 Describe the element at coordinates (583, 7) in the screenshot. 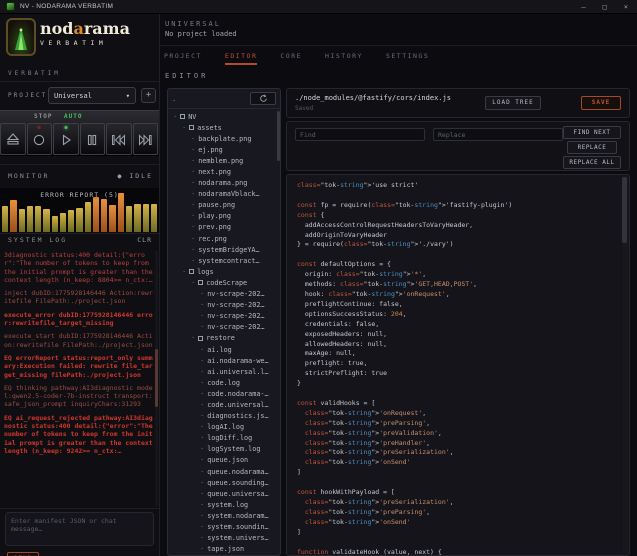

I see `minimize-button: –` at that location.